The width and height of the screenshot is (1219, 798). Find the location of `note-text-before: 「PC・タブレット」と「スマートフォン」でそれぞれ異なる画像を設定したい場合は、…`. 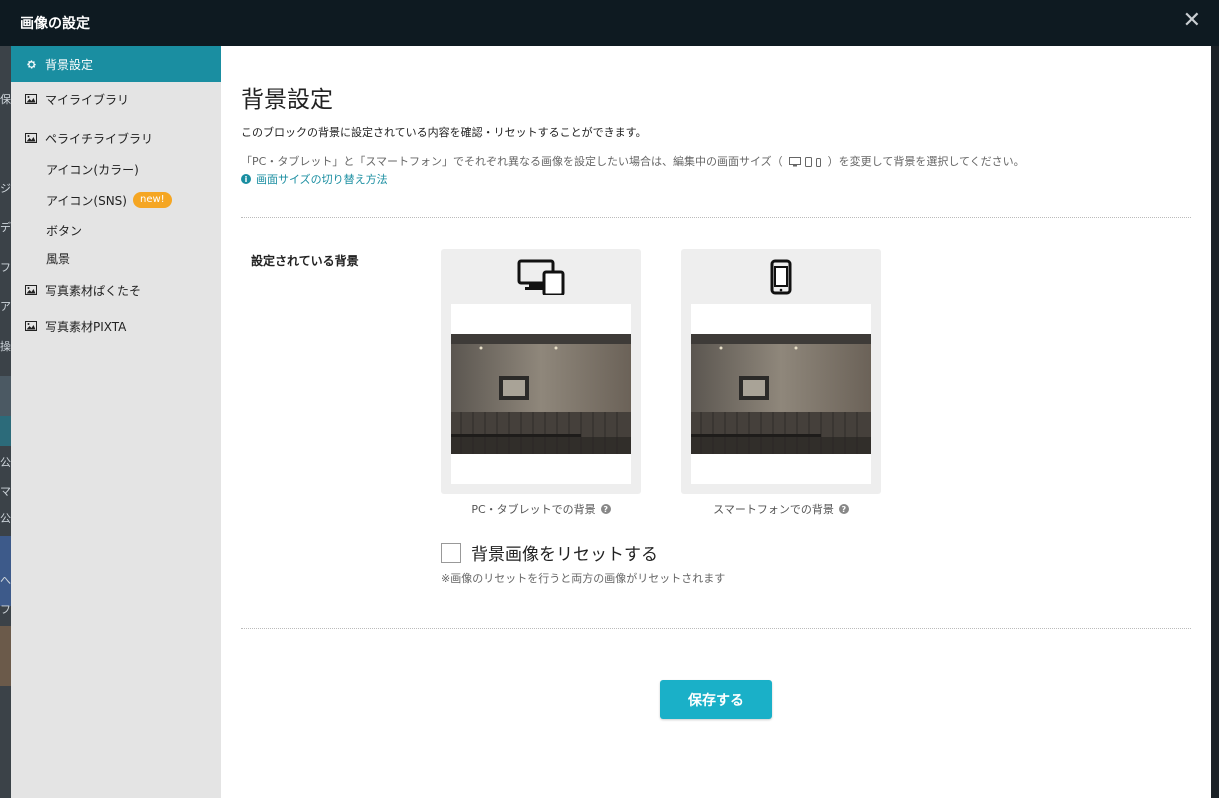

note-text-before: 「PC・タブレット」と「スマートフォン」でそれぞれ異なる画像を設定したい場合は、… is located at coordinates (512, 161).